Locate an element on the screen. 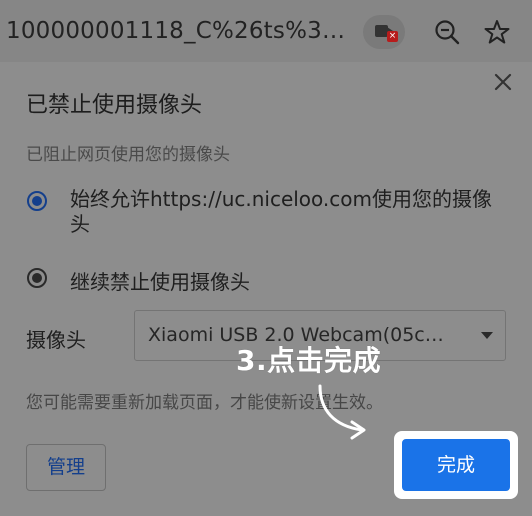 Image resolution: width=532 pixels, height=516 pixels. done-button: 完成 is located at coordinates (456, 465).